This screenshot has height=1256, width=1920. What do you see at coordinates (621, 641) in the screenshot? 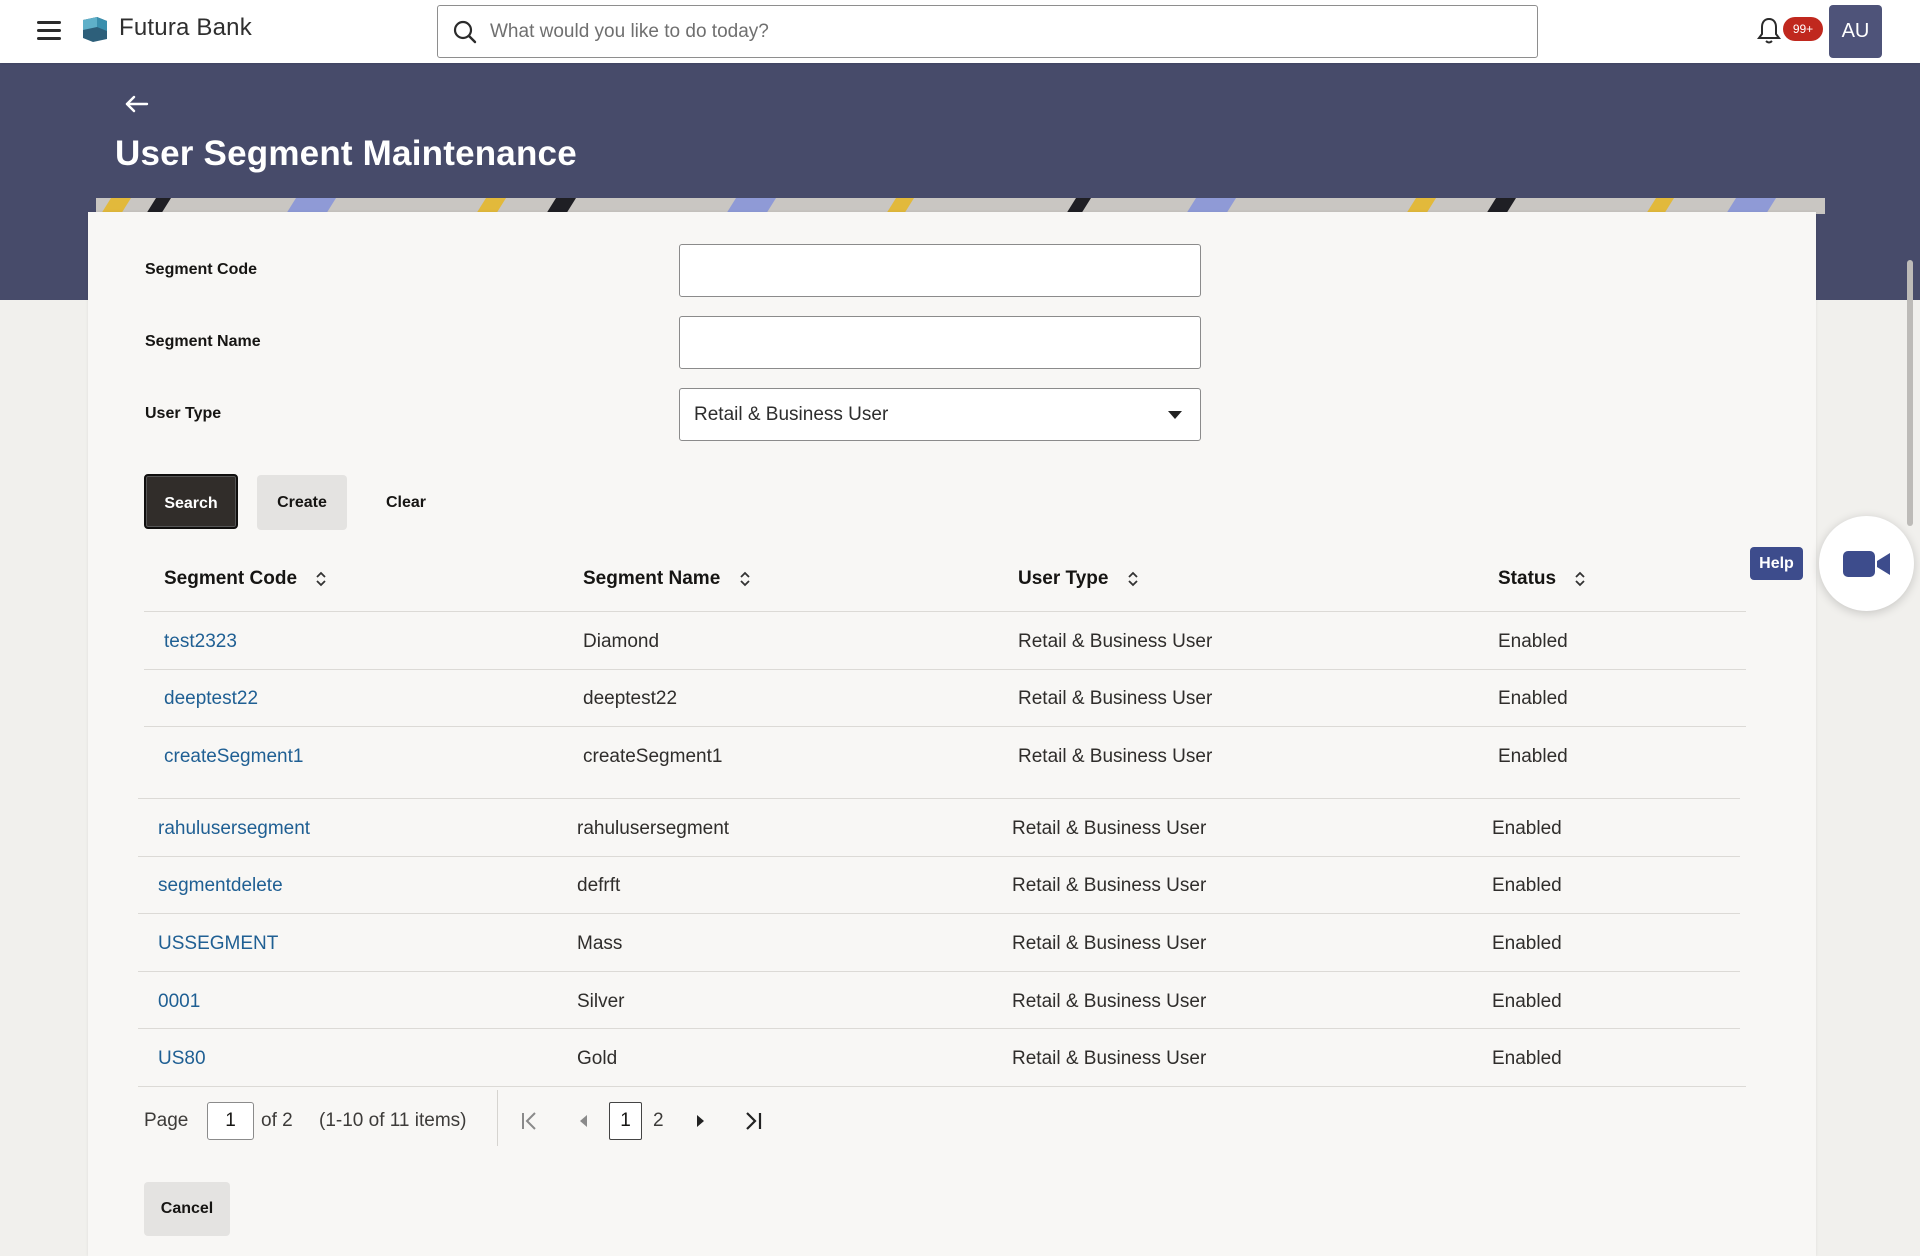
I see `segment-name-cell: Diamond` at bounding box center [621, 641].